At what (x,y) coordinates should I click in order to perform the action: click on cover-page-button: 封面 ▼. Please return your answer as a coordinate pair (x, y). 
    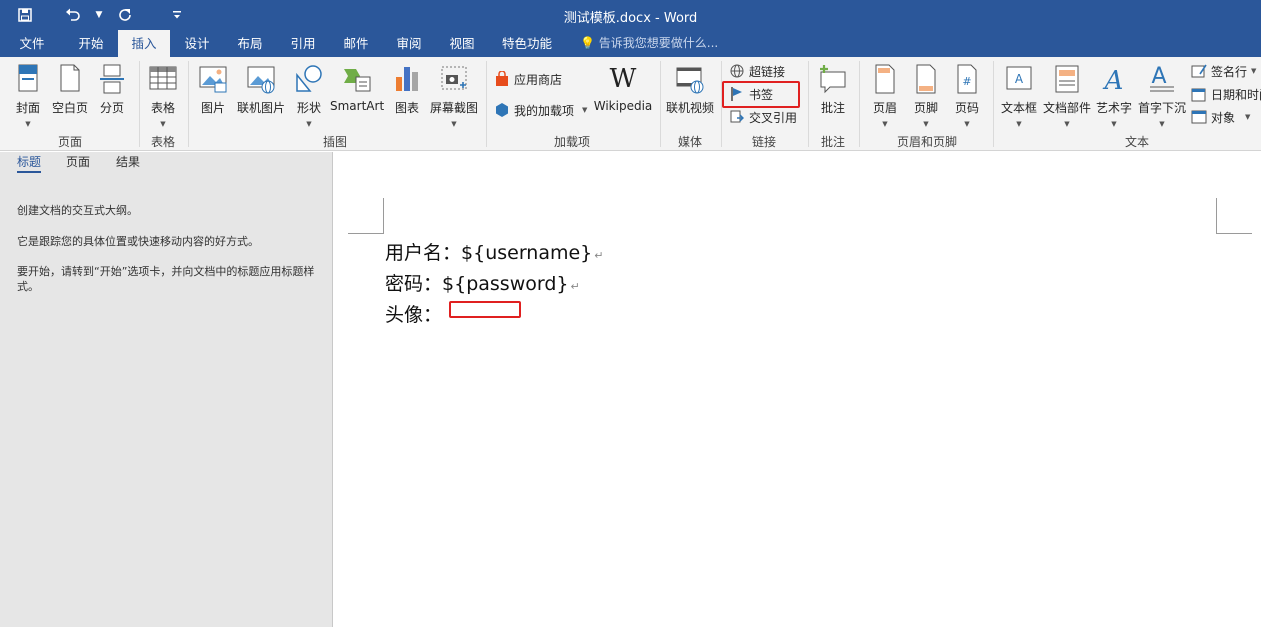
    Looking at the image, I should click on (28, 95).